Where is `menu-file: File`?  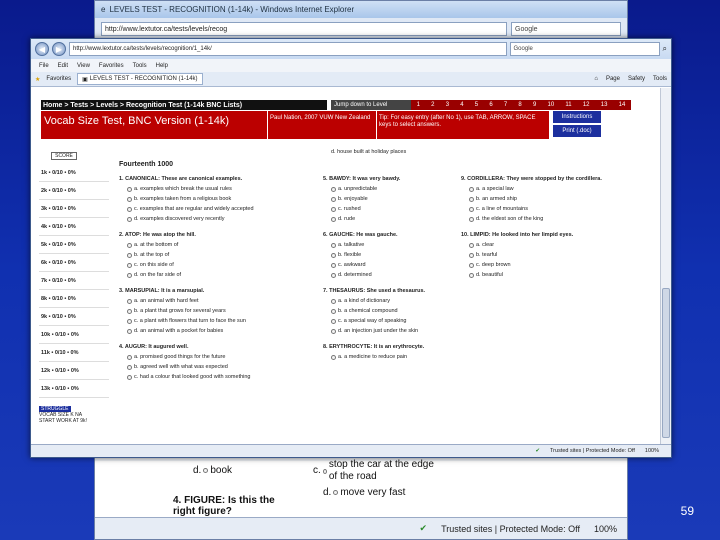
menu-file: File is located at coordinates (44, 66).